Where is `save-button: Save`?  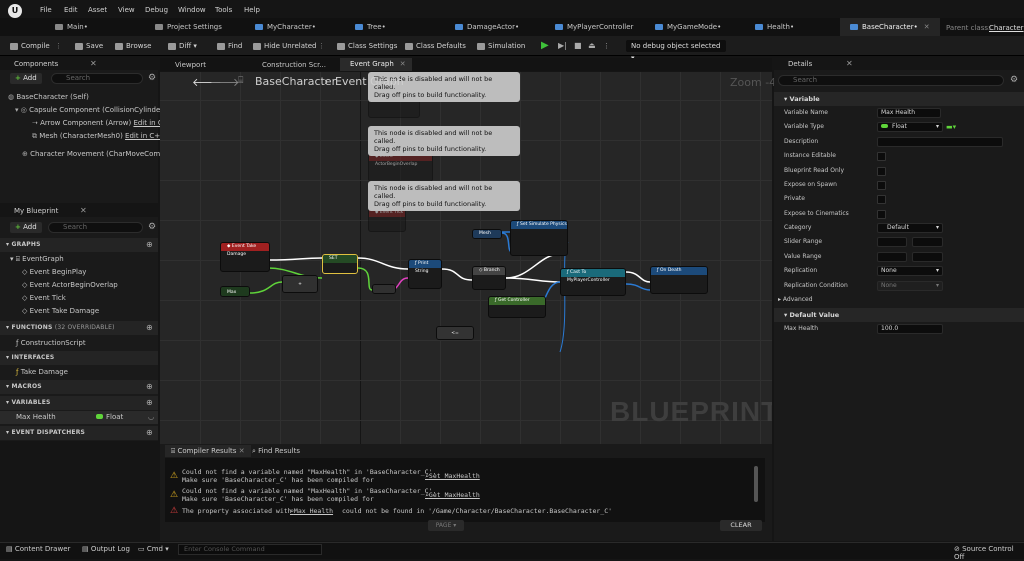
save-button: Save is located at coordinates (89, 46).